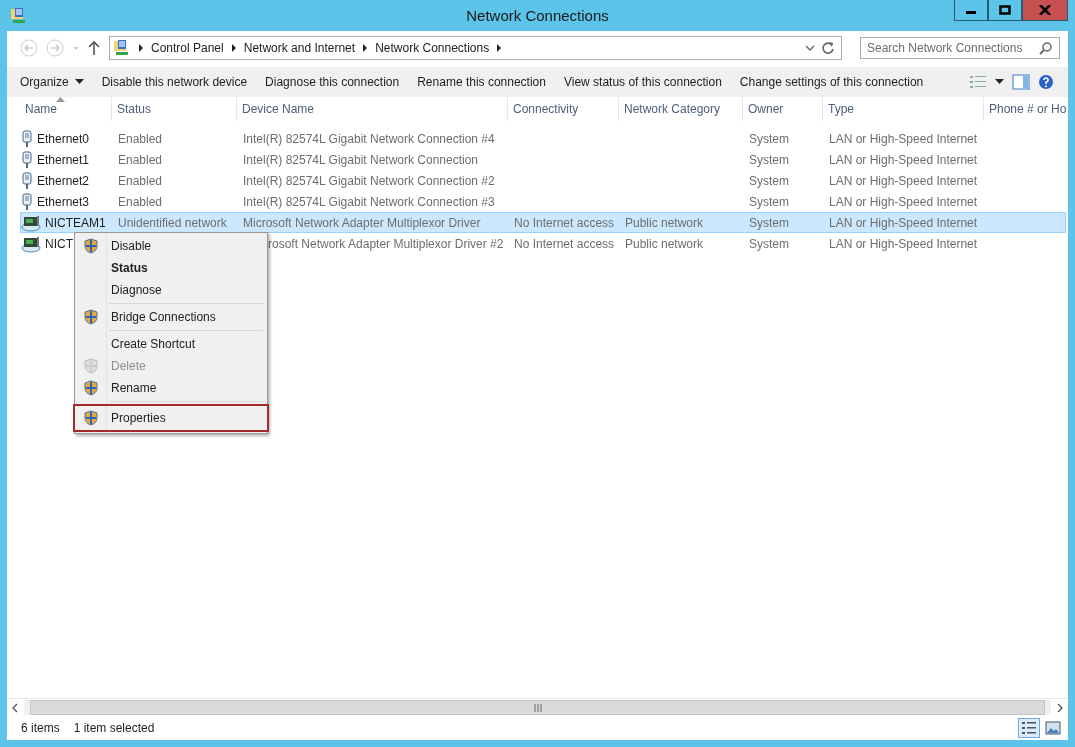  What do you see at coordinates (66, 109) in the screenshot?
I see `column-header: Name` at bounding box center [66, 109].